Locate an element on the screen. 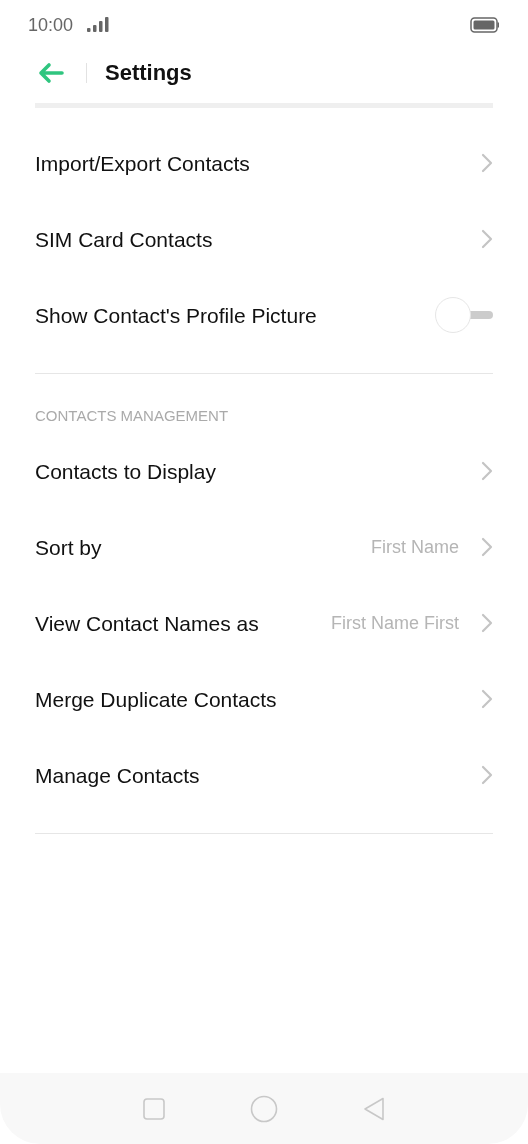 The image size is (528, 1144). status-time: 10:00 is located at coordinates (51, 25).